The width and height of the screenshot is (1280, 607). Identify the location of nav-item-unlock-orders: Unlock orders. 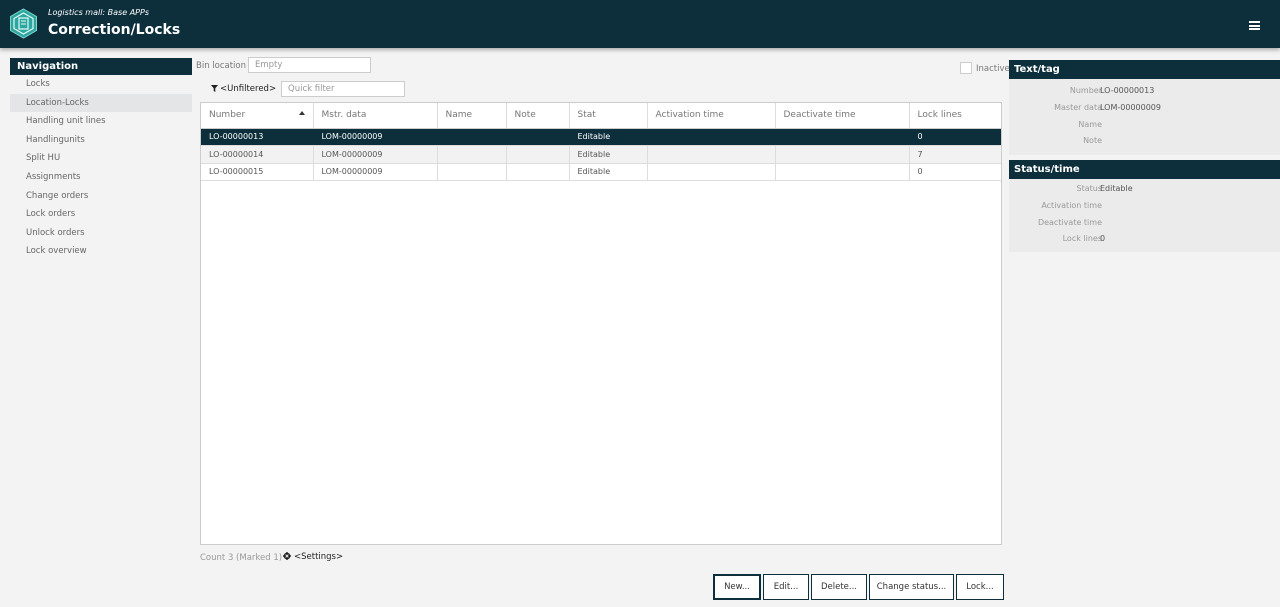
(101, 233).